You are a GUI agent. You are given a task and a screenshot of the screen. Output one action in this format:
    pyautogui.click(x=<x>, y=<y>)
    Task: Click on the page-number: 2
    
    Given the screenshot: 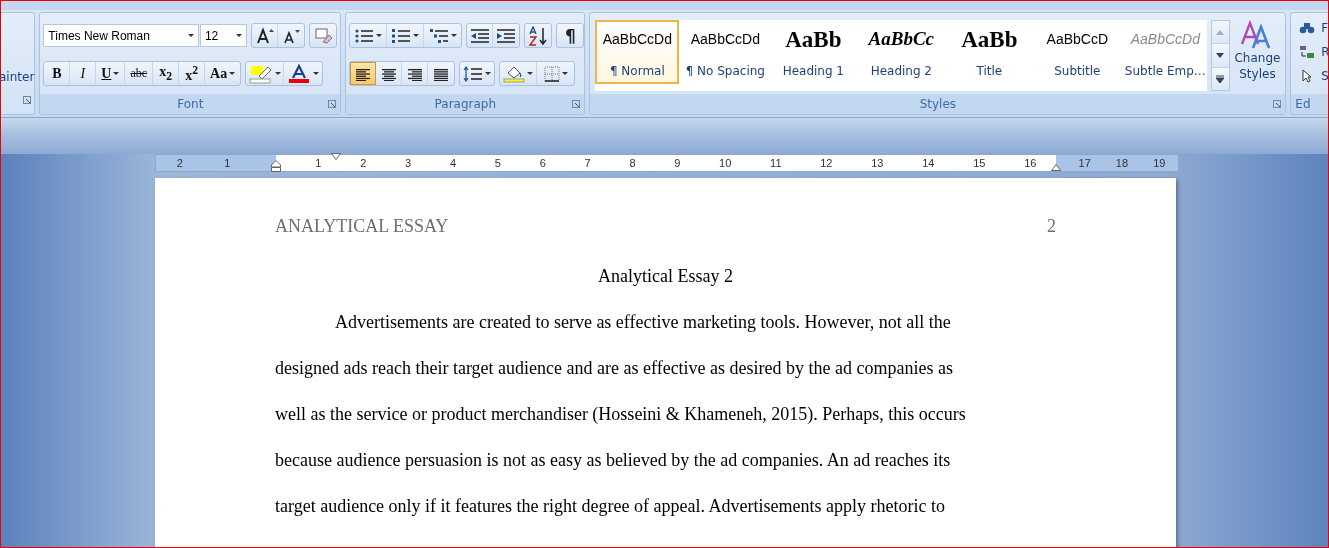 What is the action you would take?
    pyautogui.click(x=1051, y=227)
    